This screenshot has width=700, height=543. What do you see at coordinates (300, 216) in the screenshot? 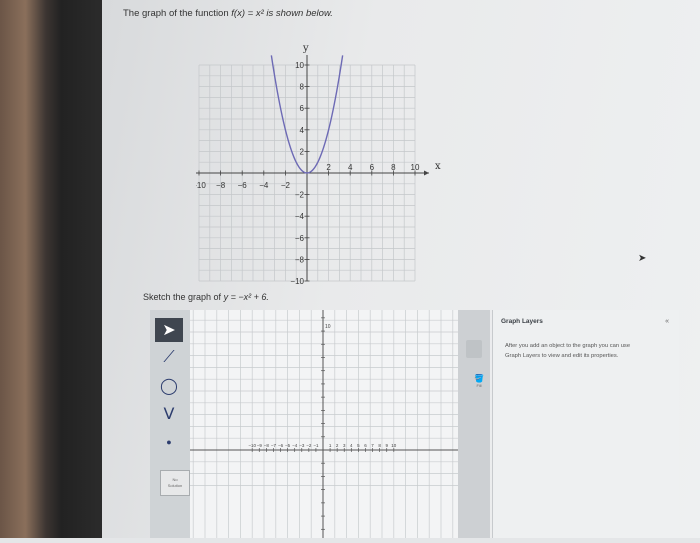
I see `y-tick-label: −4` at bounding box center [300, 216].